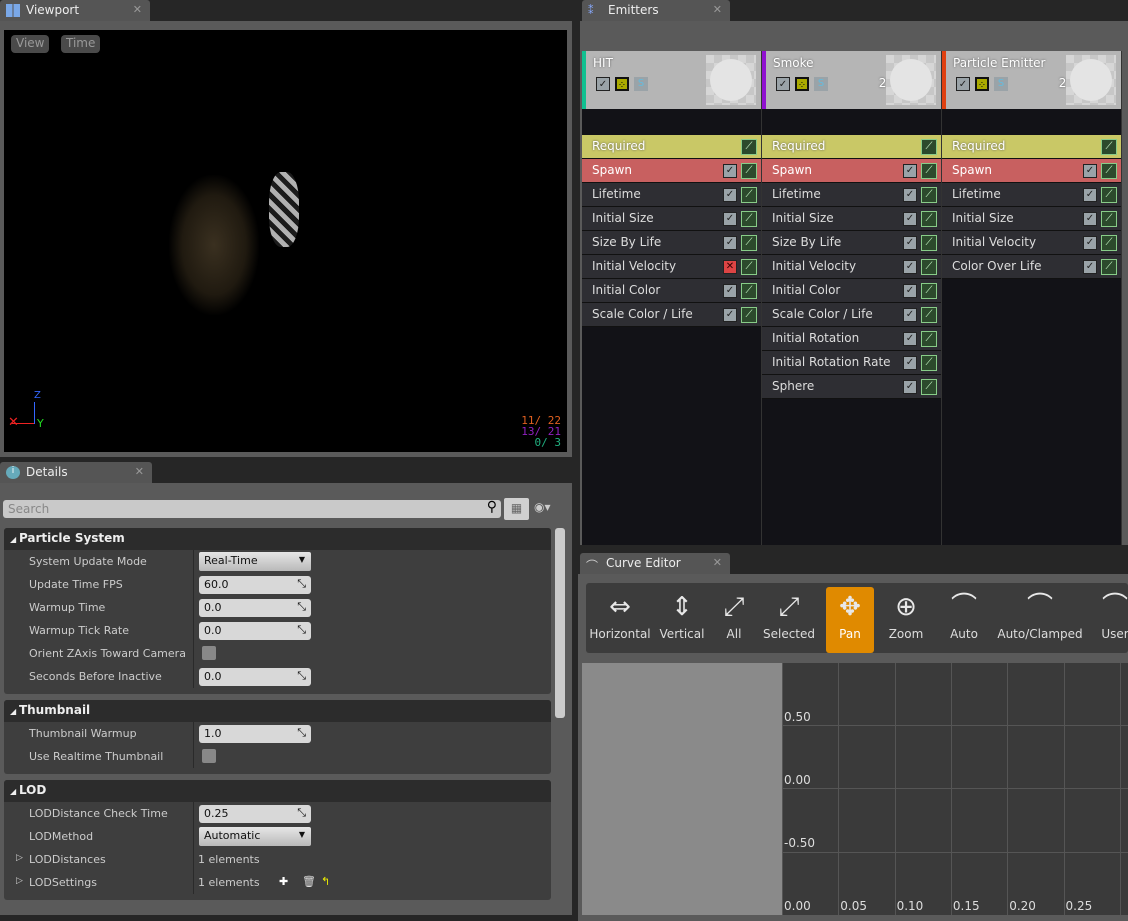 The width and height of the screenshot is (1128, 921). Describe the element at coordinates (964, 620) in the screenshot. I see `auto-button: ⌒ Auto` at that location.